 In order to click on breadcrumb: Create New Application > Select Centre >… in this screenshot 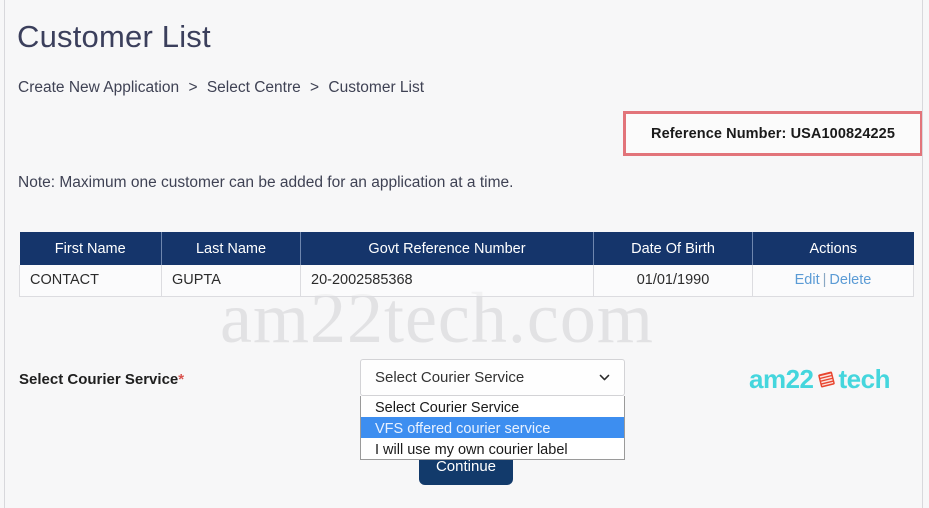, I will do `click(221, 88)`.